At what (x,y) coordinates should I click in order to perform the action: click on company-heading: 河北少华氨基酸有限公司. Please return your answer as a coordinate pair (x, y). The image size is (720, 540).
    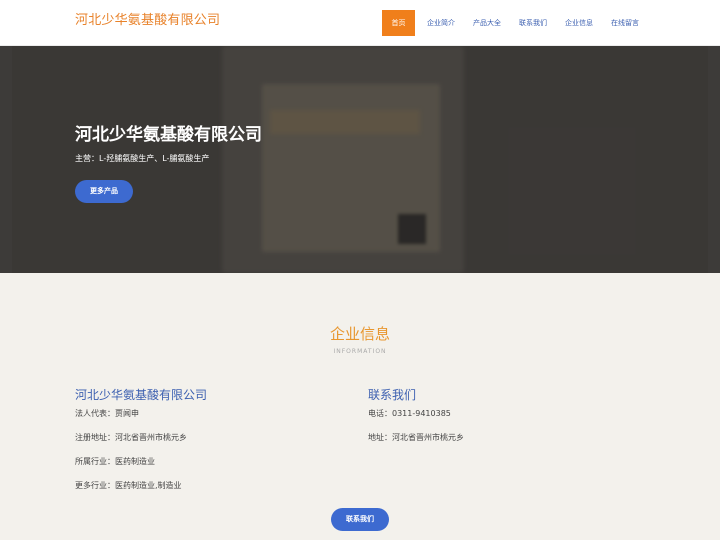
    Looking at the image, I should click on (141, 395).